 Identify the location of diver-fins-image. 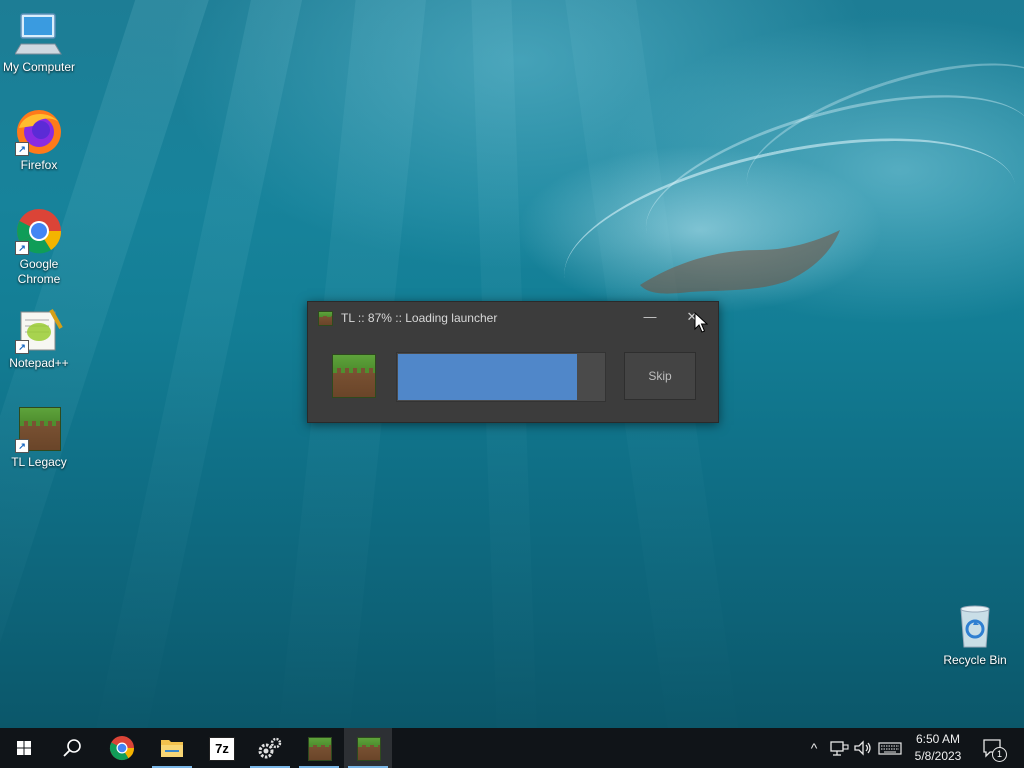
(740, 262).